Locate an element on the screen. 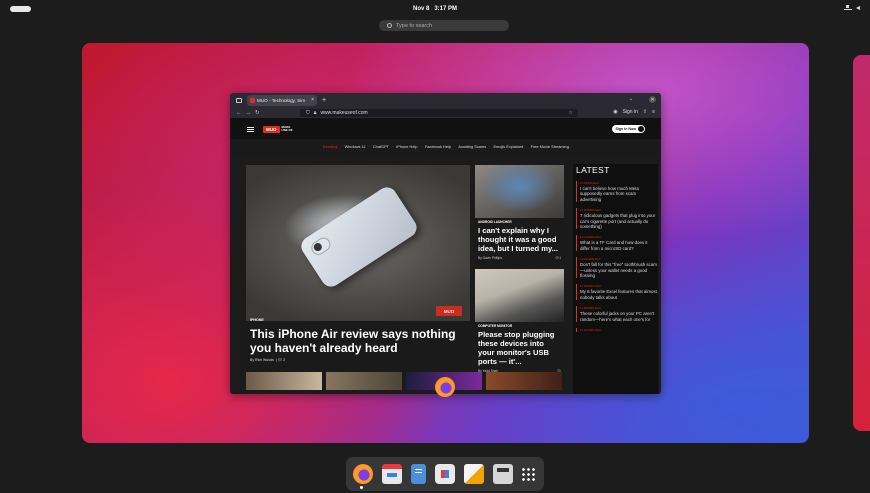 This screenshot has width=870, height=493. hamburger-menu-icon is located at coordinates (250, 129).